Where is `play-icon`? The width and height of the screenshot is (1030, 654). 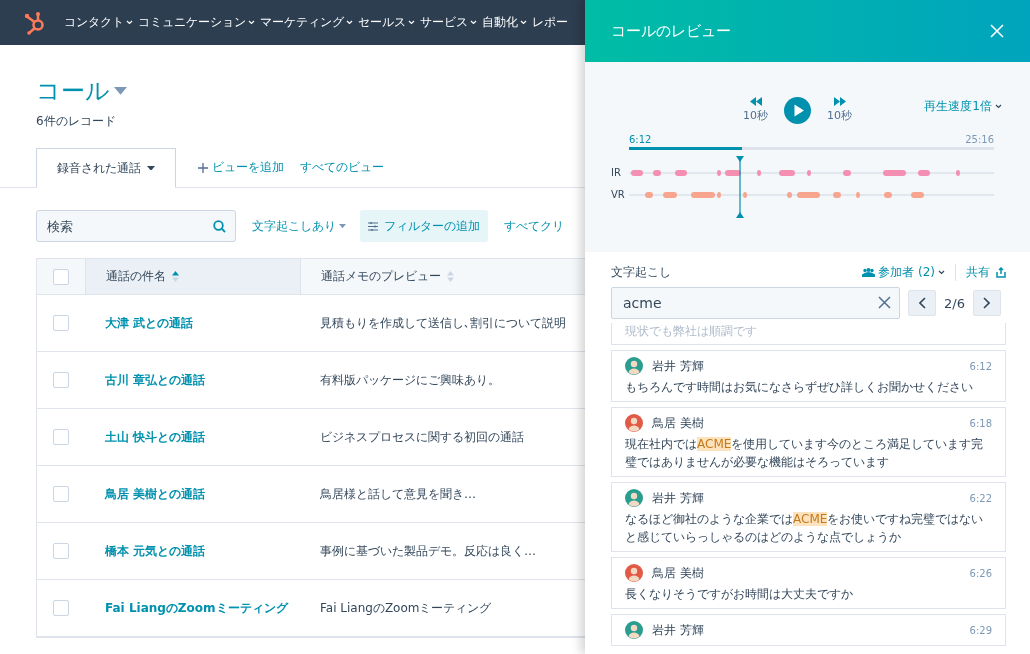 play-icon is located at coordinates (797, 110).